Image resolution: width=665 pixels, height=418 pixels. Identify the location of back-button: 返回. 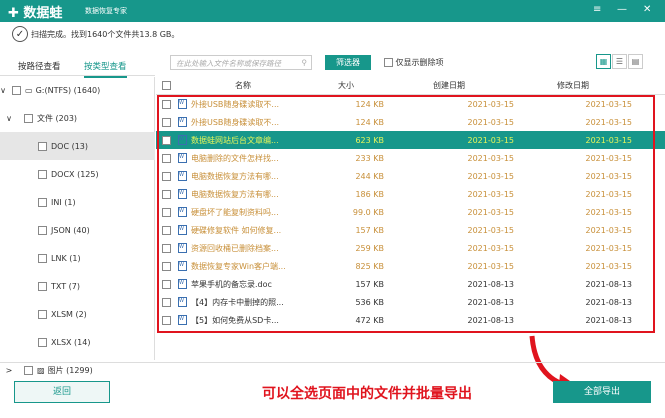
(62, 392).